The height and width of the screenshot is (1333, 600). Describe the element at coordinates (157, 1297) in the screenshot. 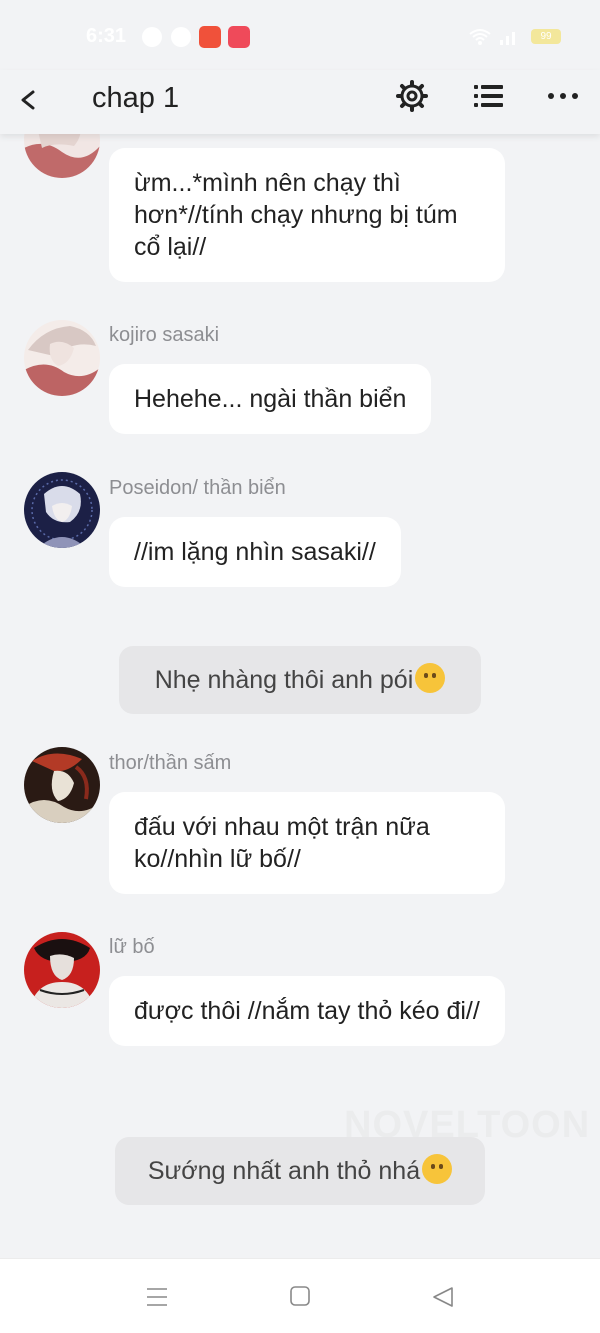

I see `recent-apps-icon` at that location.